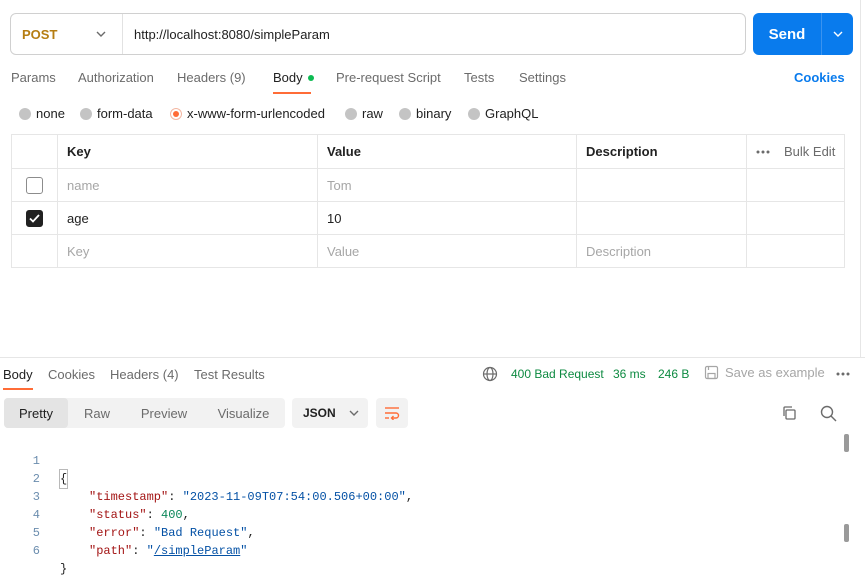  Describe the element at coordinates (71, 374) in the screenshot. I see `response-tab-cookies: Cookies` at that location.